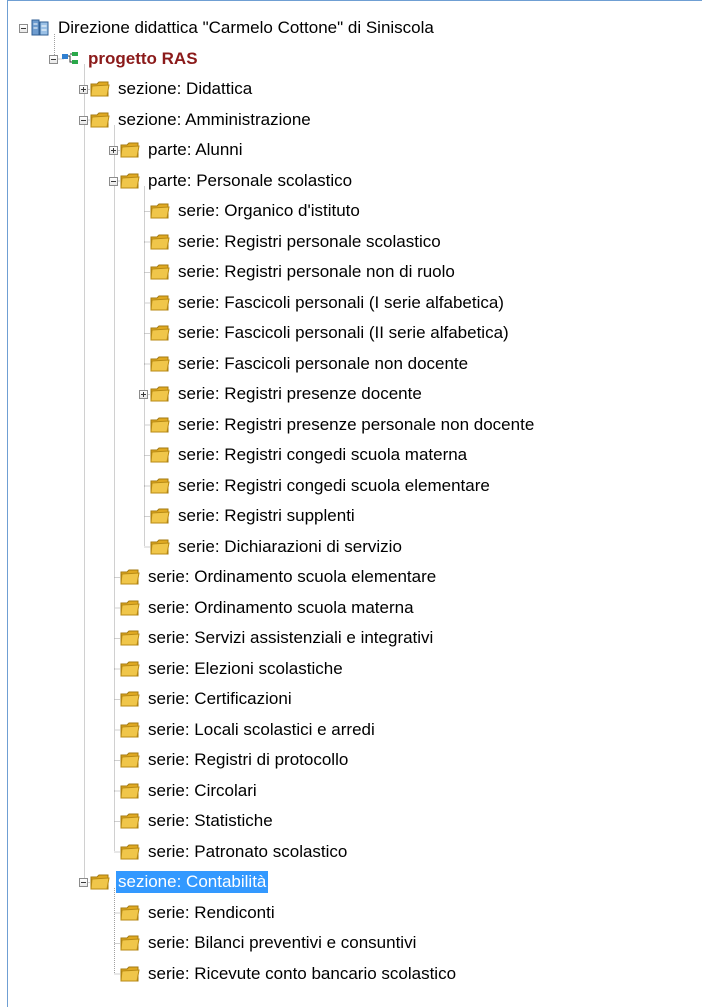 Image resolution: width=702 pixels, height=1007 pixels. Describe the element at coordinates (40, 28) in the screenshot. I see `archive-icon` at that location.